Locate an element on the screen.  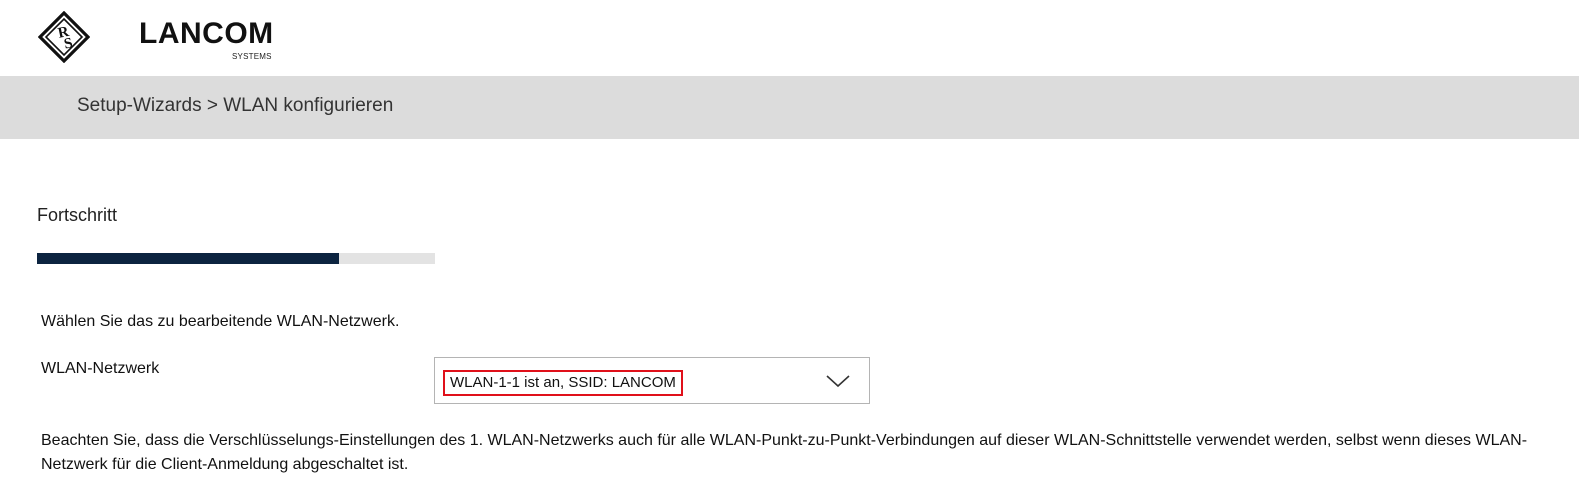
wlan-network-label: WLAN-Netzwerk is located at coordinates (100, 368).